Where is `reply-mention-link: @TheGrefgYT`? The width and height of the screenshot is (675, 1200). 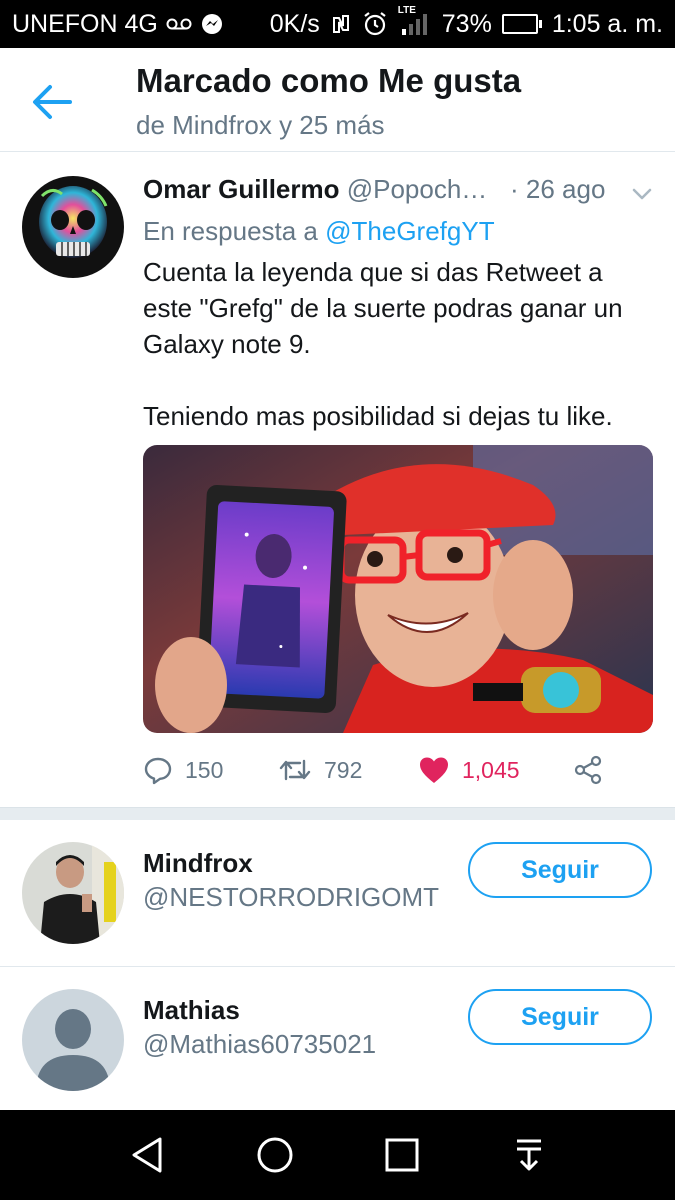
reply-mention-link: @TheGrefgYT is located at coordinates (409, 231).